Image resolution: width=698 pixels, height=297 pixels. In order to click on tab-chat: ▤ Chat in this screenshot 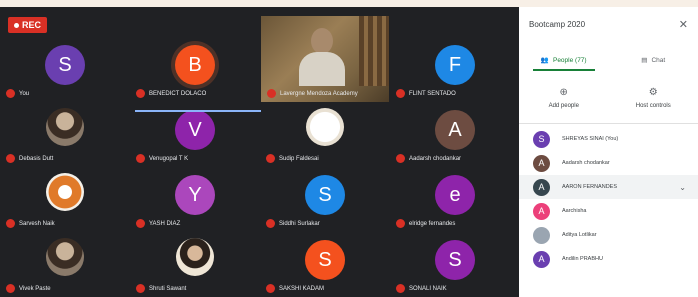, I will do `click(653, 60)`.